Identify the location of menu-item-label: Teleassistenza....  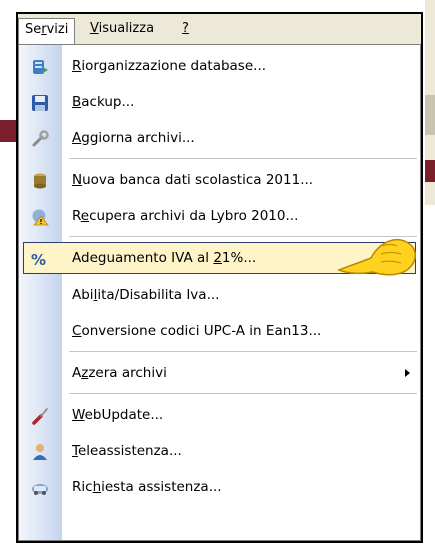
(127, 451).